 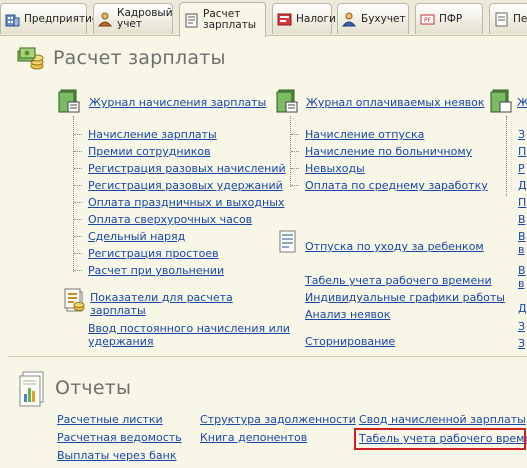 I want to click on accounting-icon, so click(x=349, y=19).